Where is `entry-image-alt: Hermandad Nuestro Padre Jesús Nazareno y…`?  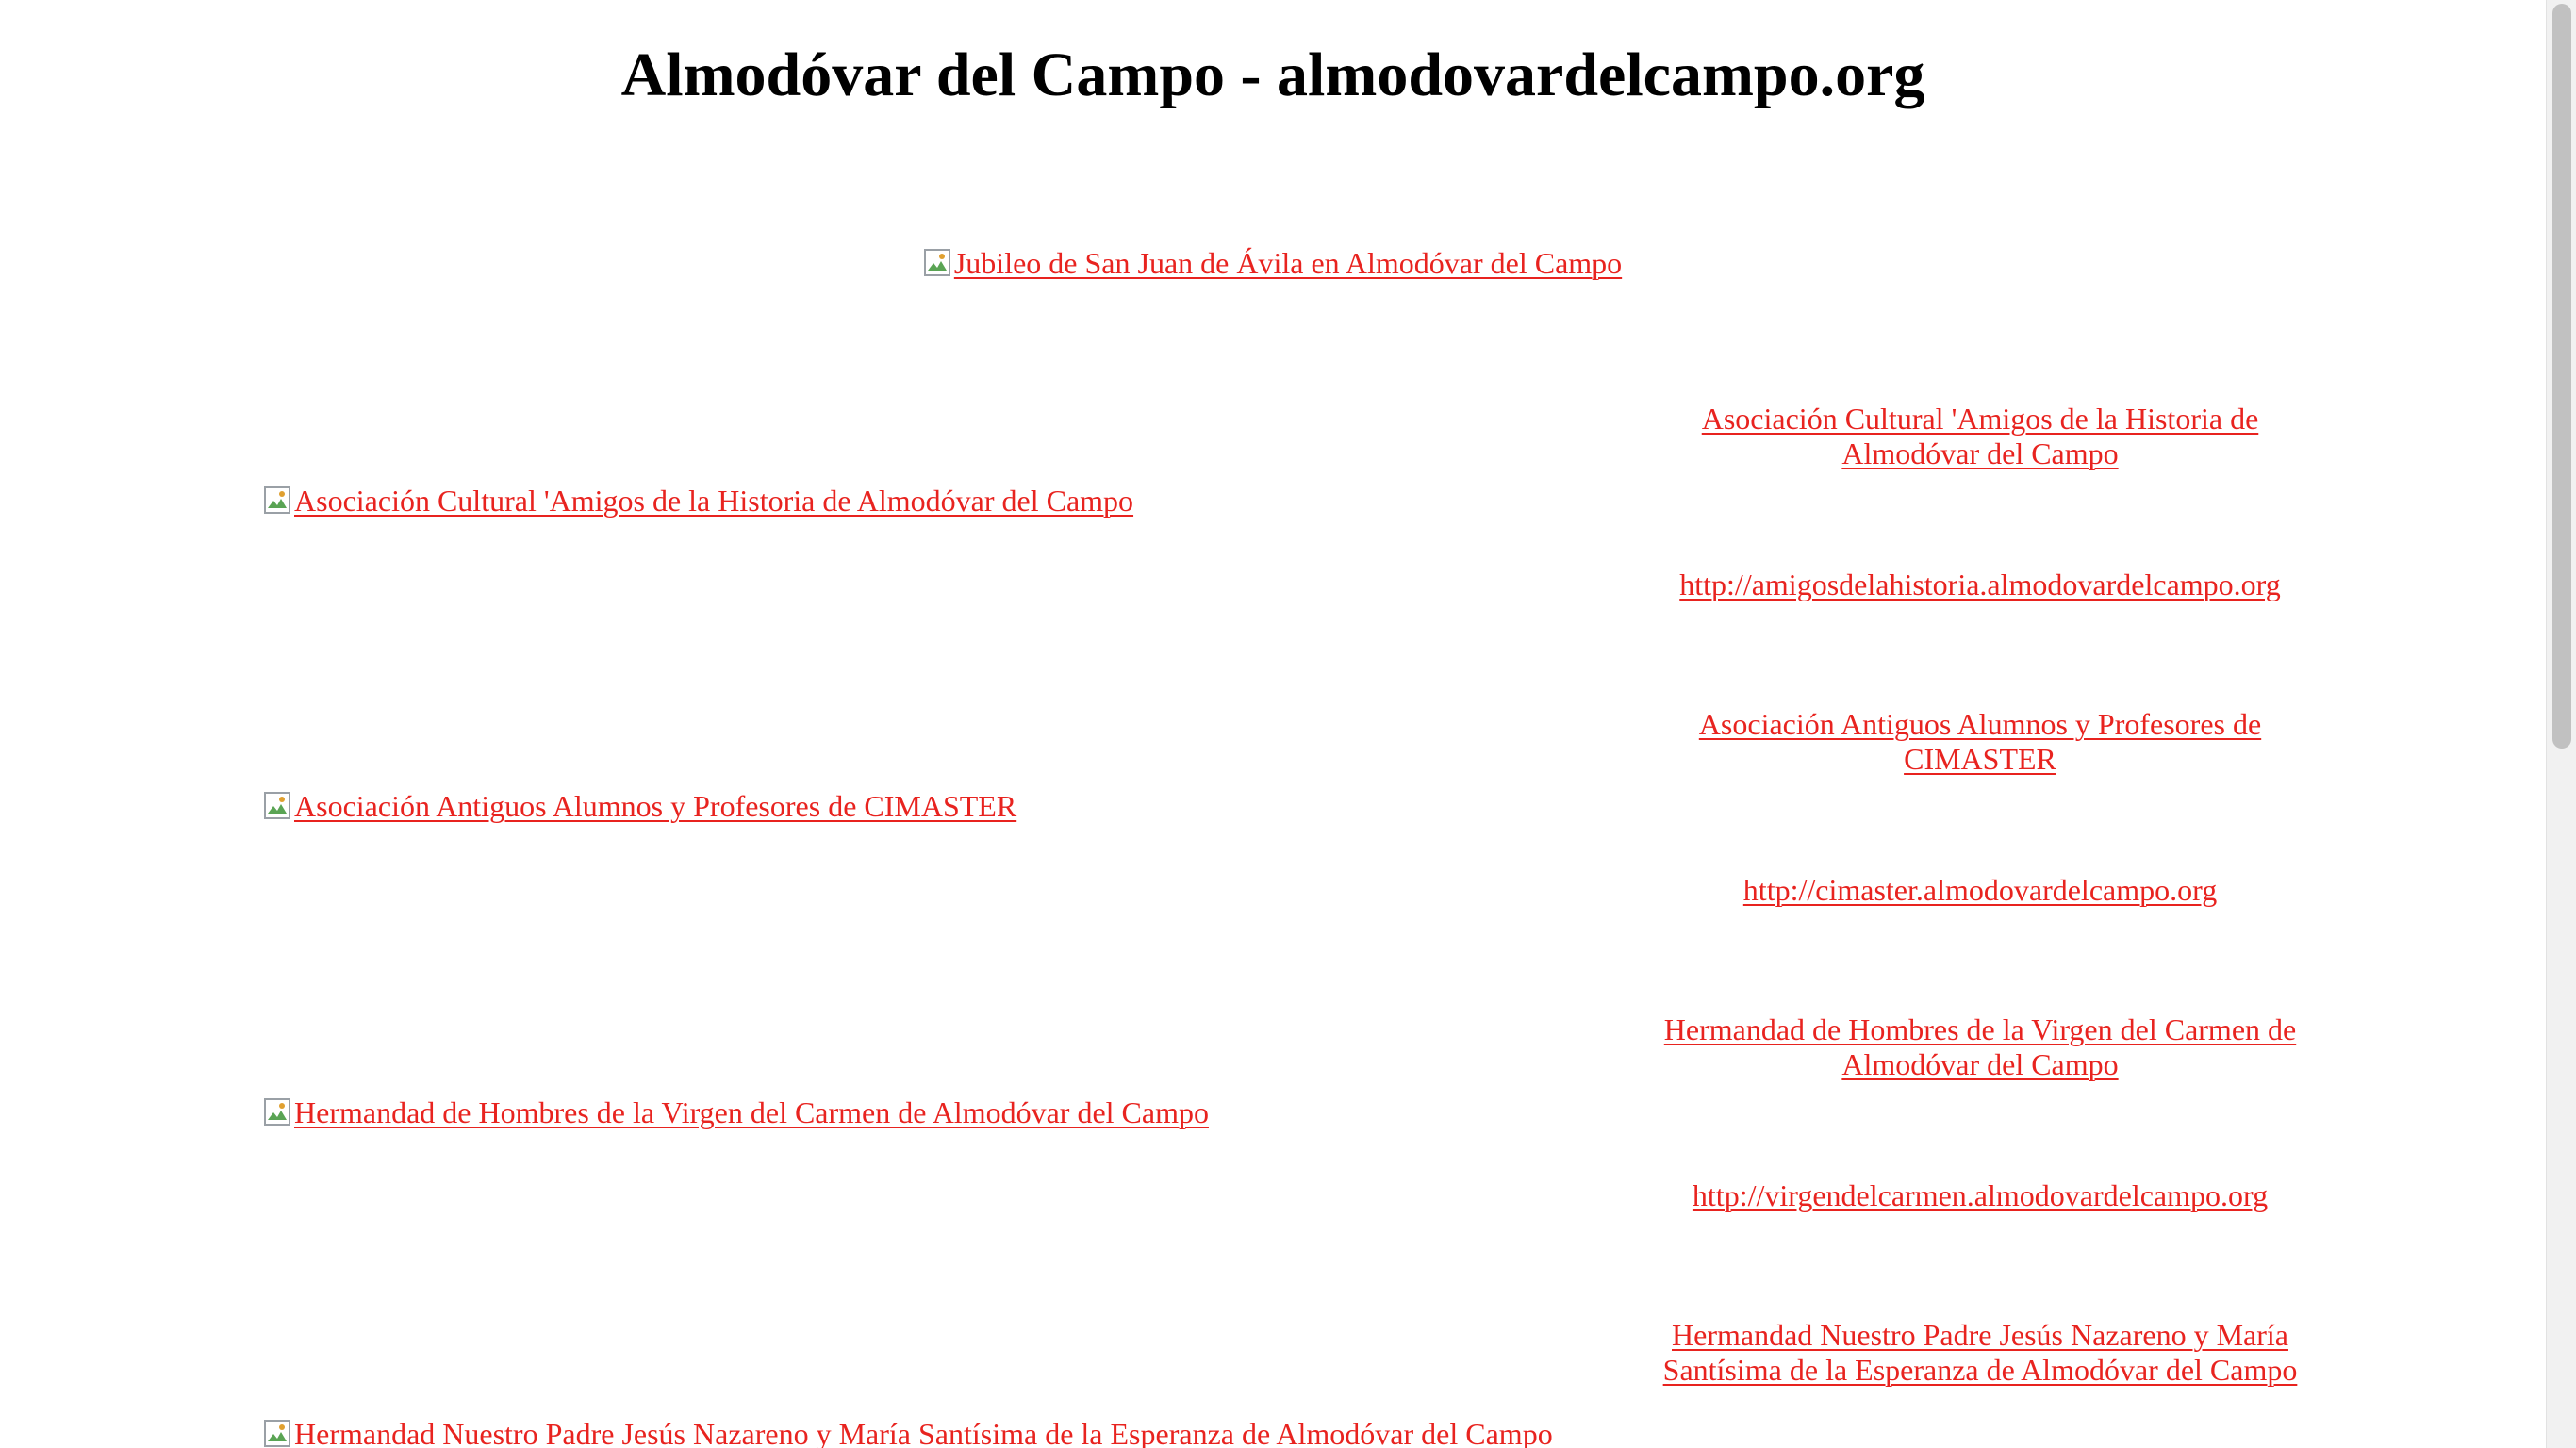
entry-image-alt: Hermandad Nuestro Padre Jesús Nazareno y… is located at coordinates (923, 1432).